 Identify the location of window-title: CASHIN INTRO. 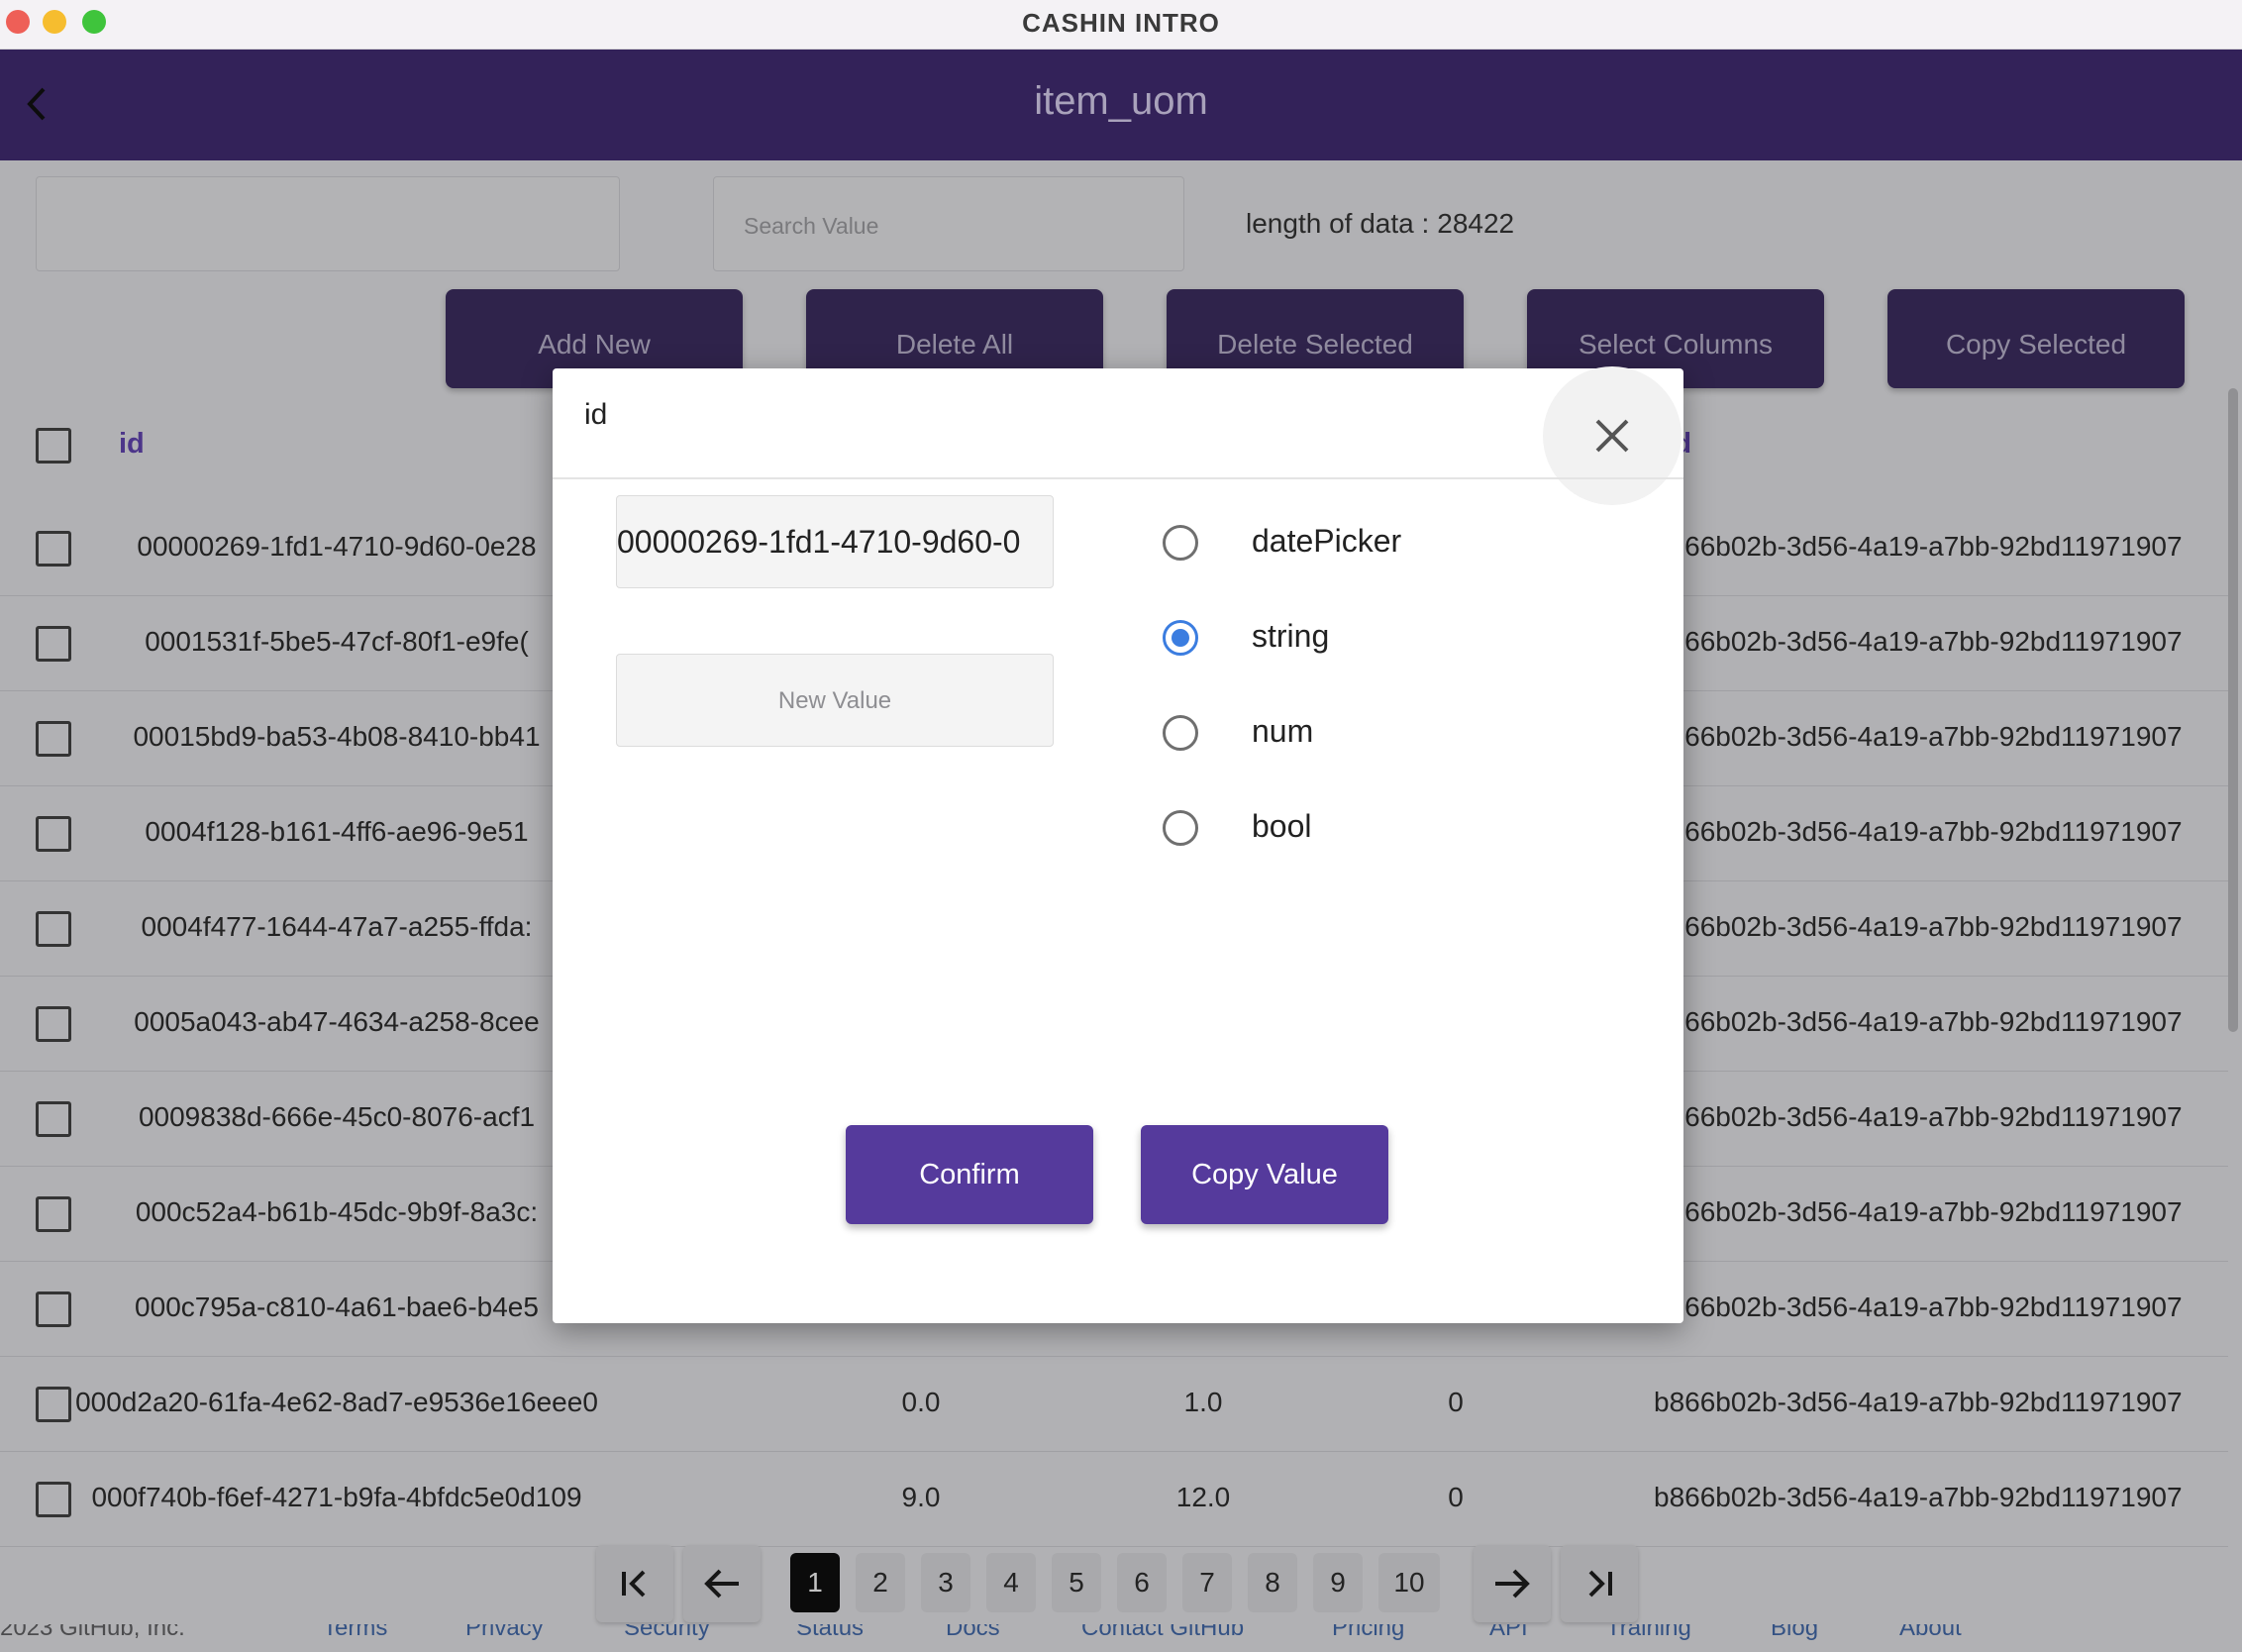
(1121, 23).